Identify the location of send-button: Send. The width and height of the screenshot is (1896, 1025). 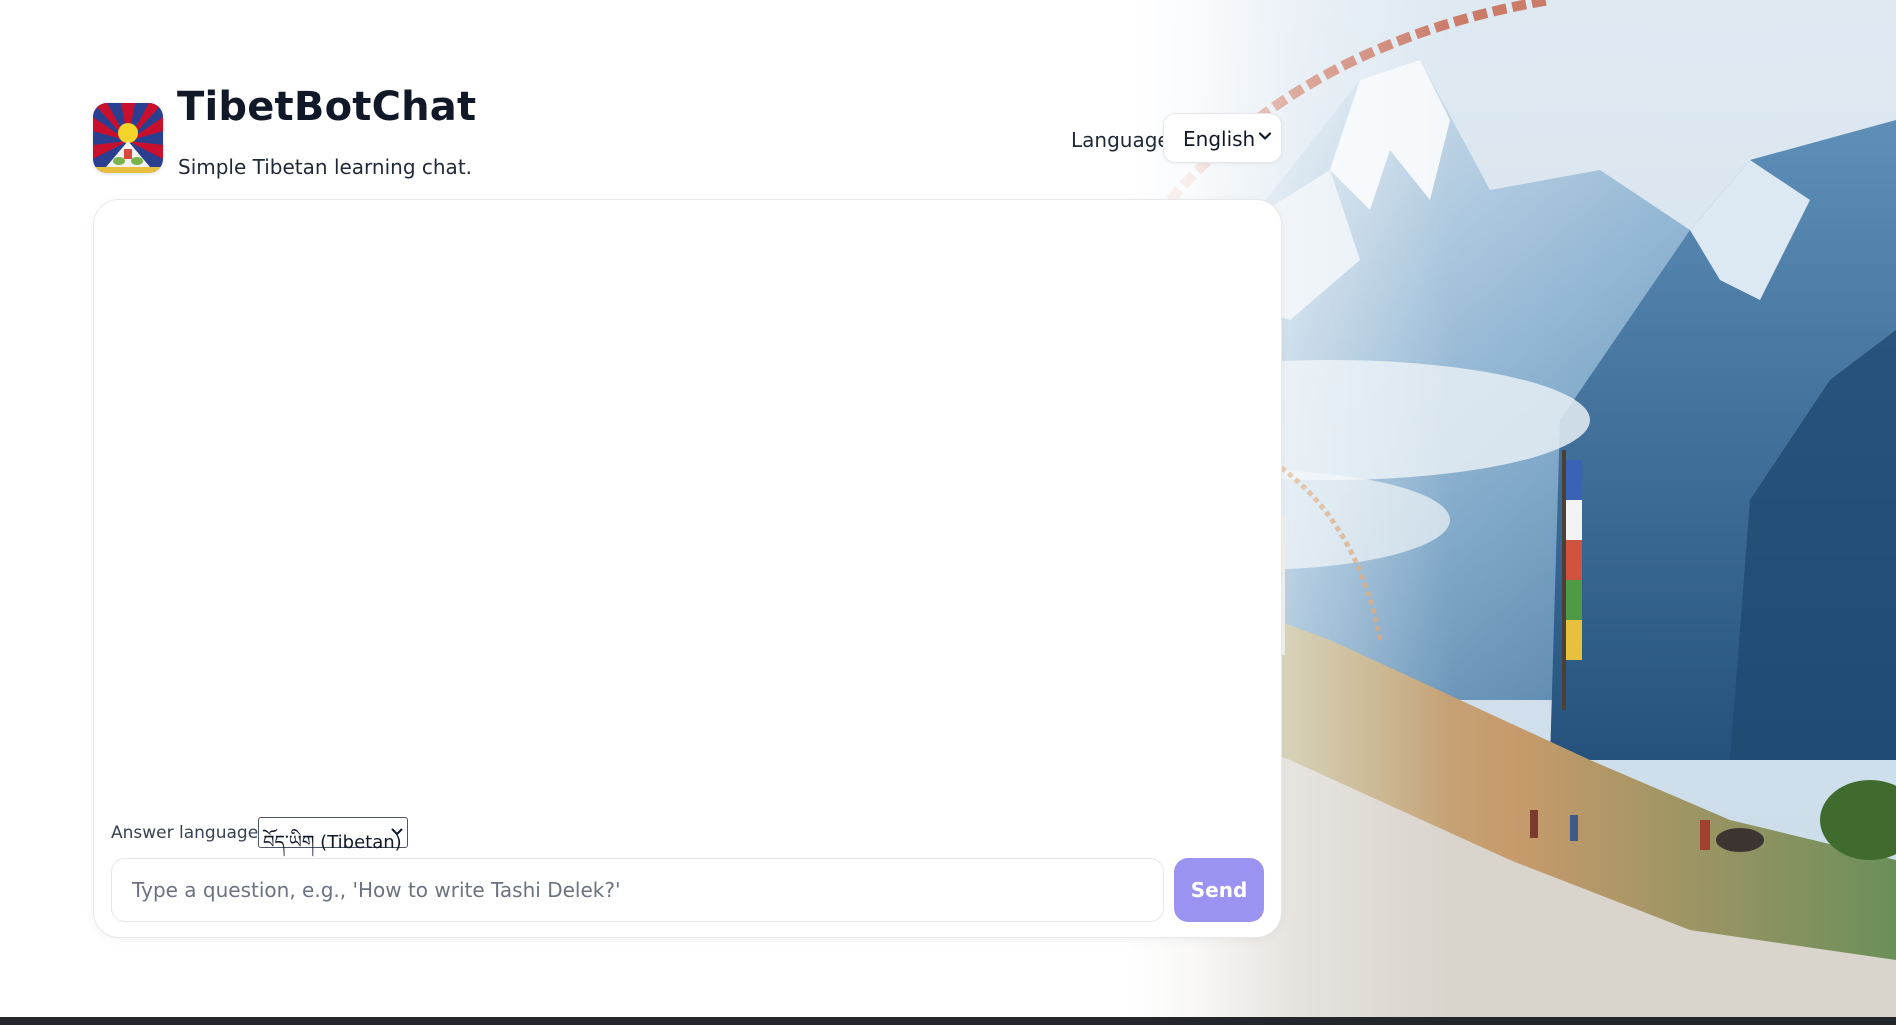
(1219, 890).